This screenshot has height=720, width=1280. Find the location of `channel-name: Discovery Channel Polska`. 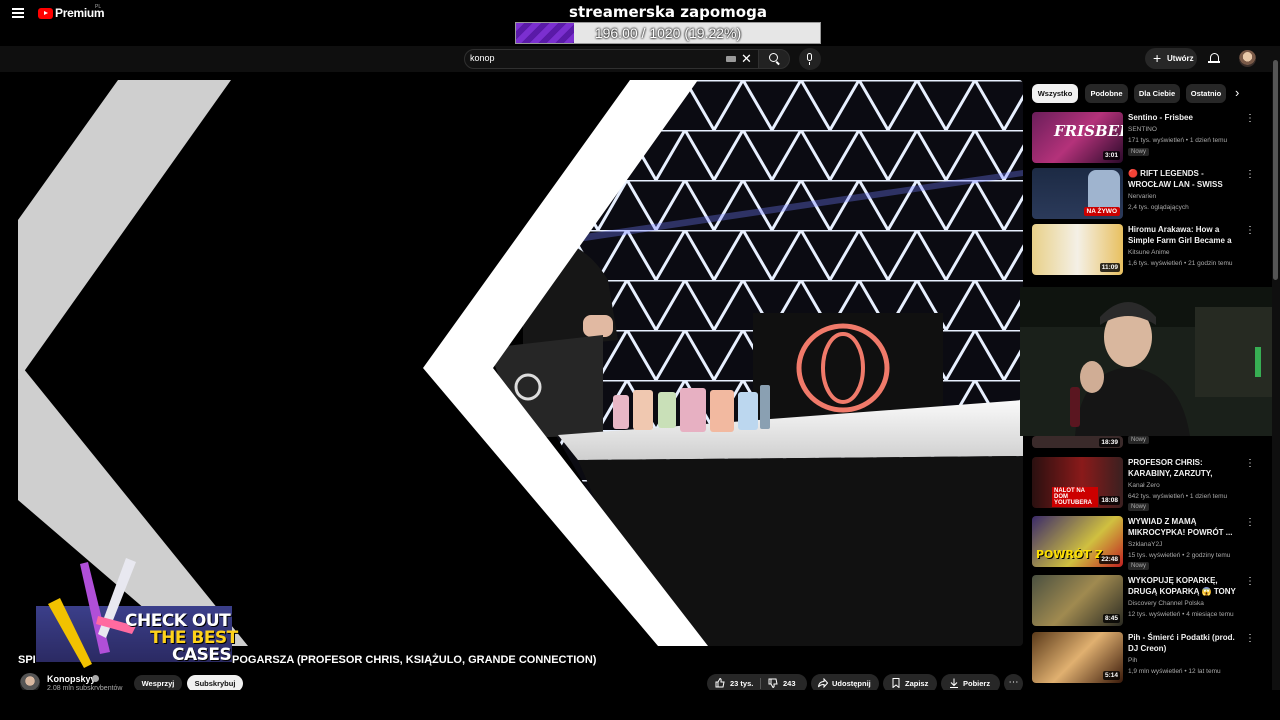

channel-name: Discovery Channel Polska is located at coordinates (1166, 603).